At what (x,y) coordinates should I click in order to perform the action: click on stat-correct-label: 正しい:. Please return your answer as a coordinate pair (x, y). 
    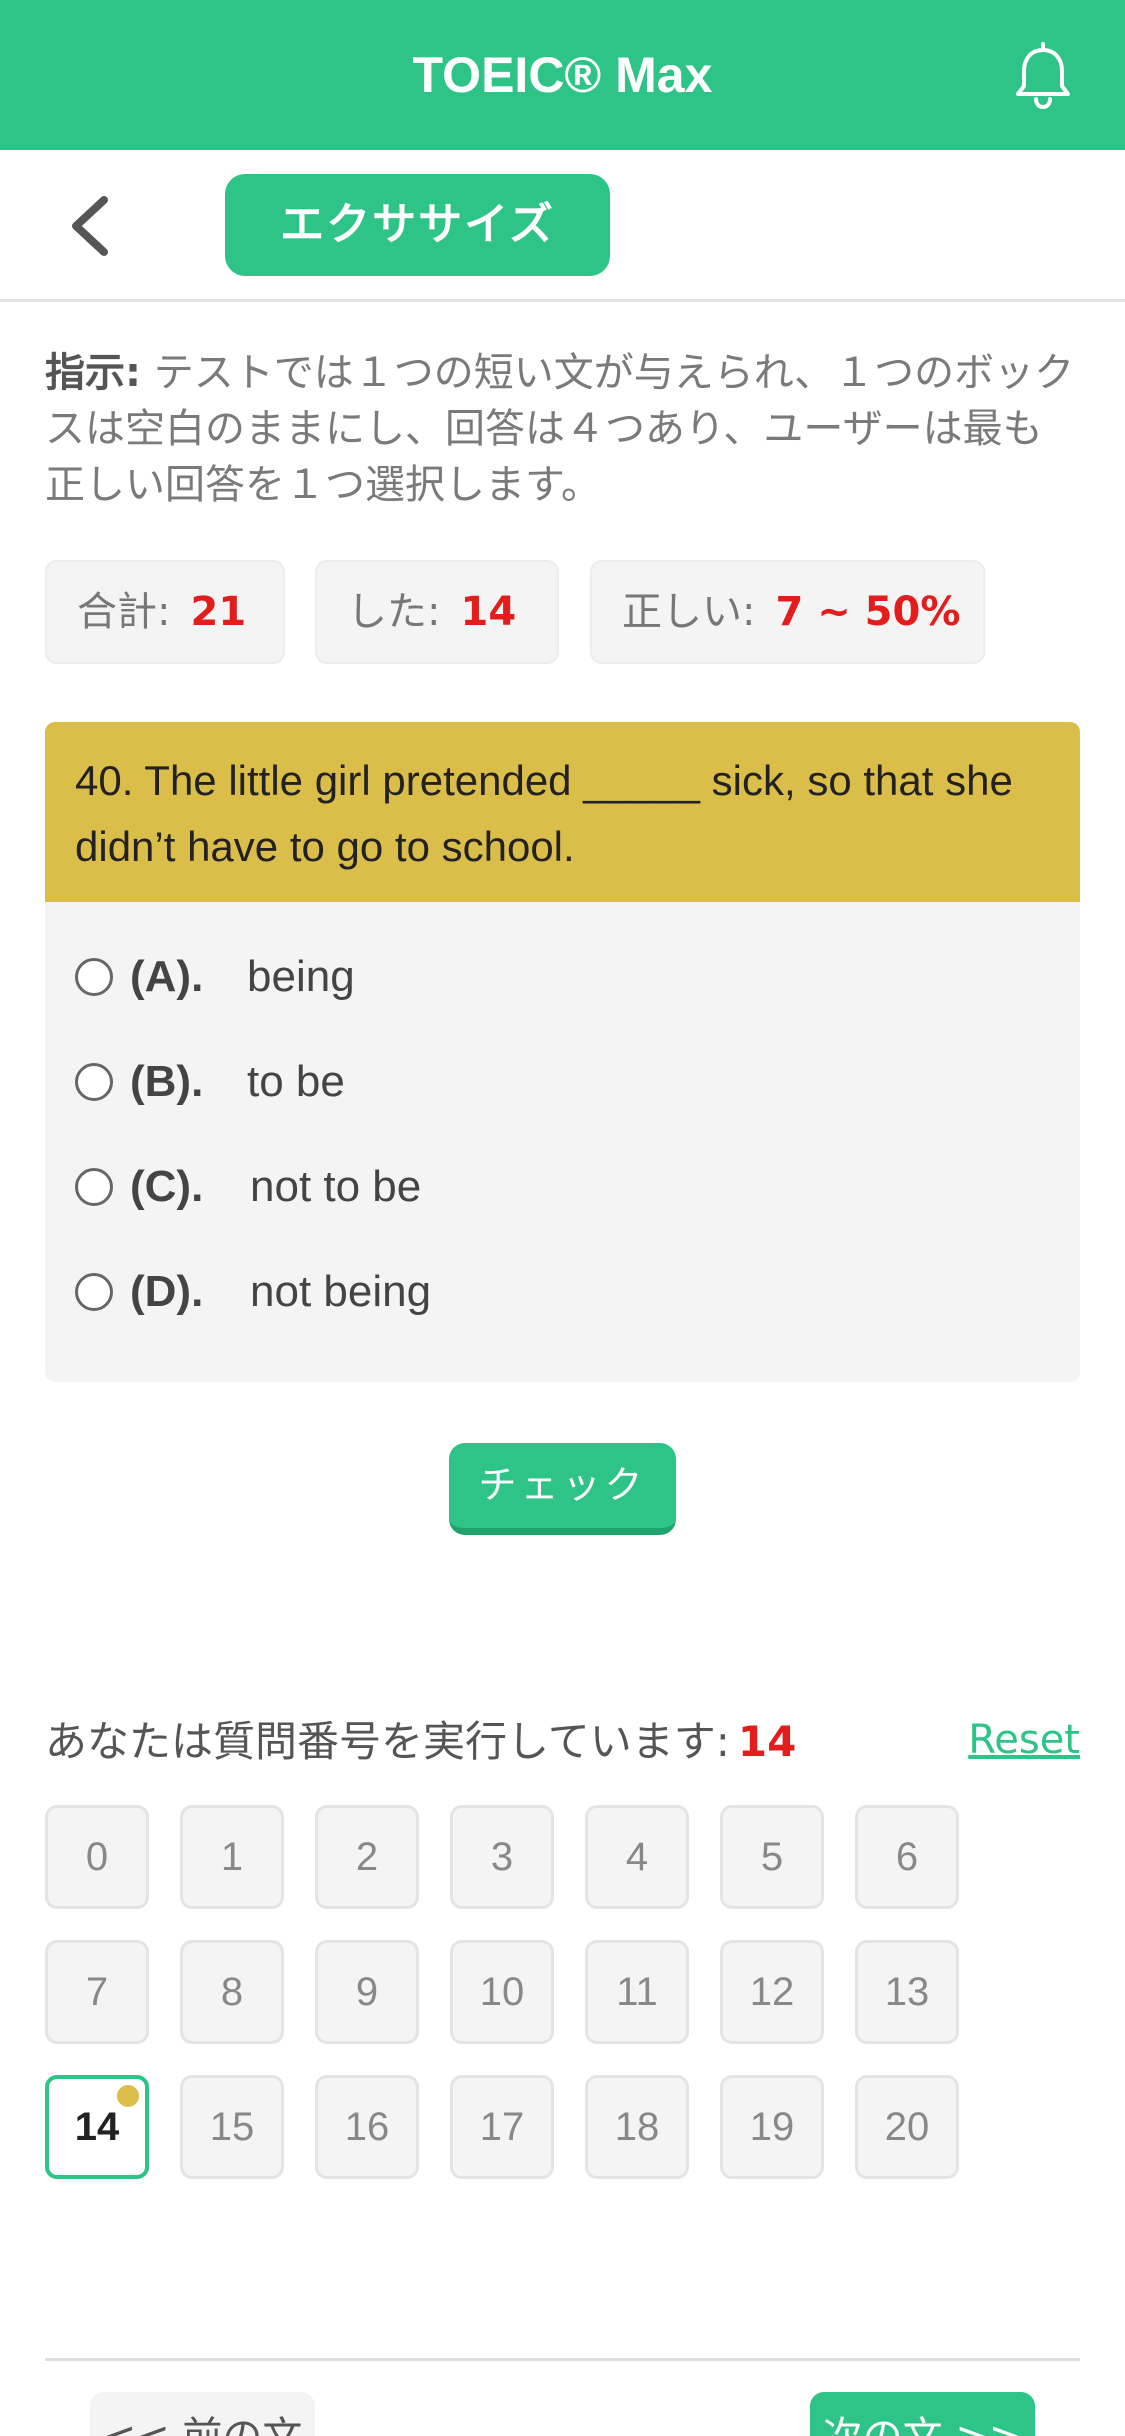
    Looking at the image, I should click on (689, 612).